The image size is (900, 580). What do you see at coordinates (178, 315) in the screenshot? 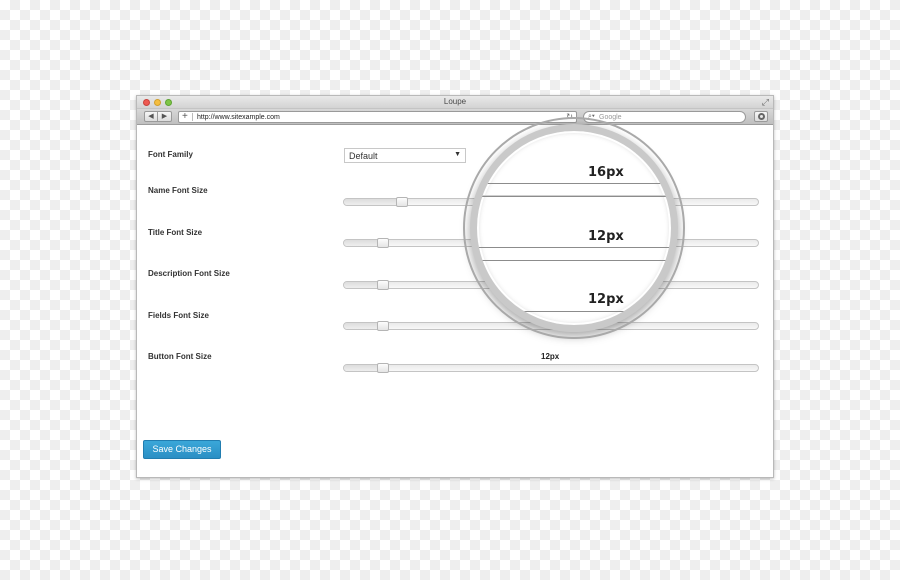
I see `fields-font-size-label: Fields Font Size` at bounding box center [178, 315].